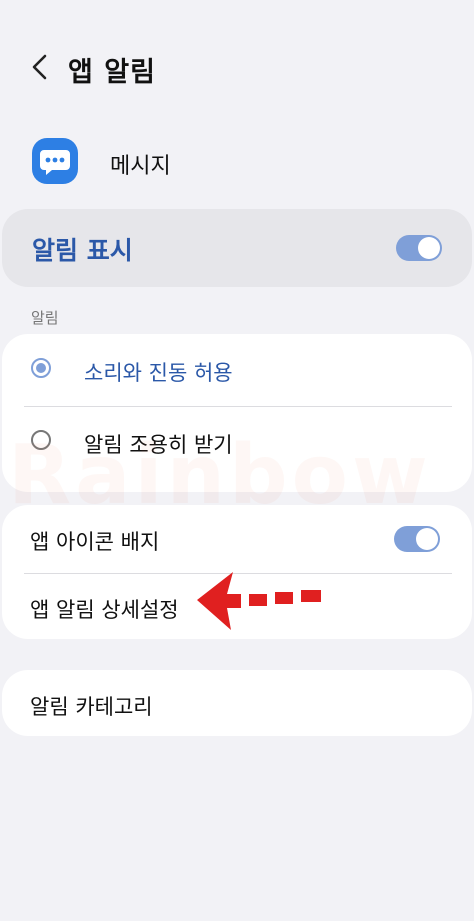  What do you see at coordinates (112, 72) in the screenshot?
I see `page-title: 앱 알림` at bounding box center [112, 72].